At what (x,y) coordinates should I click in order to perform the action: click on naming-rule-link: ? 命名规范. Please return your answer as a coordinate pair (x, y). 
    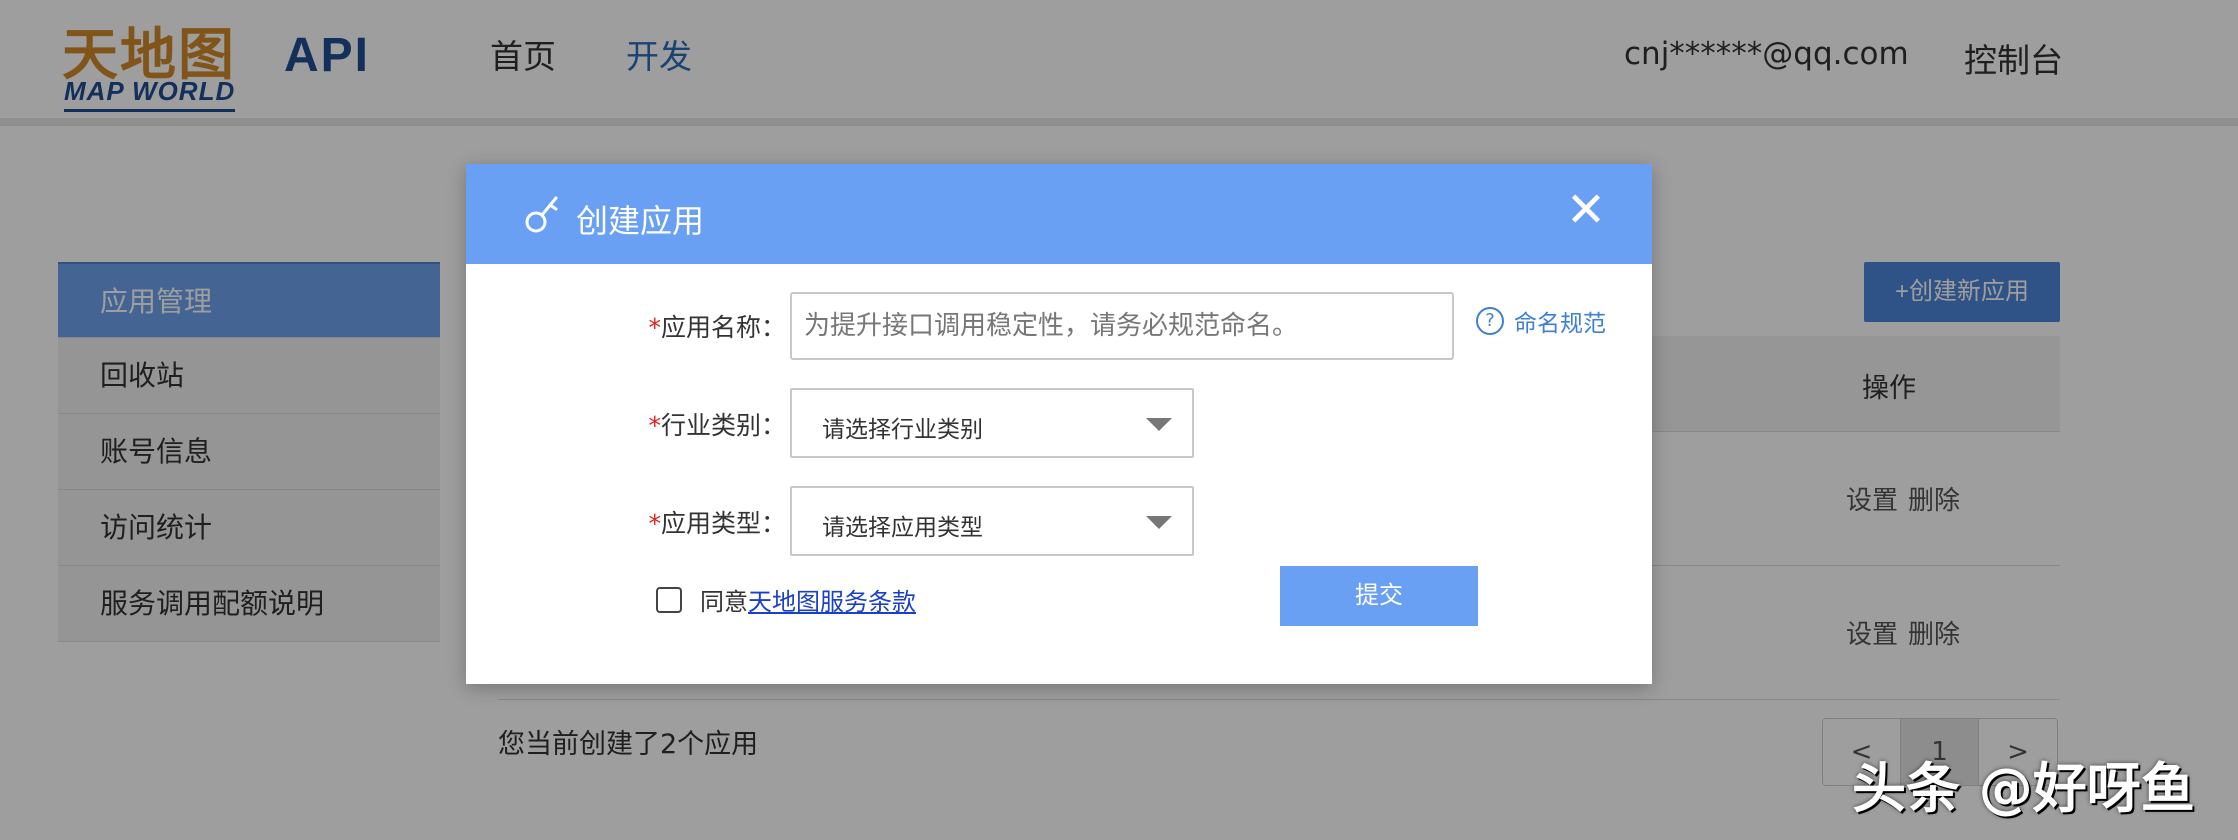
    Looking at the image, I should click on (1541, 321).